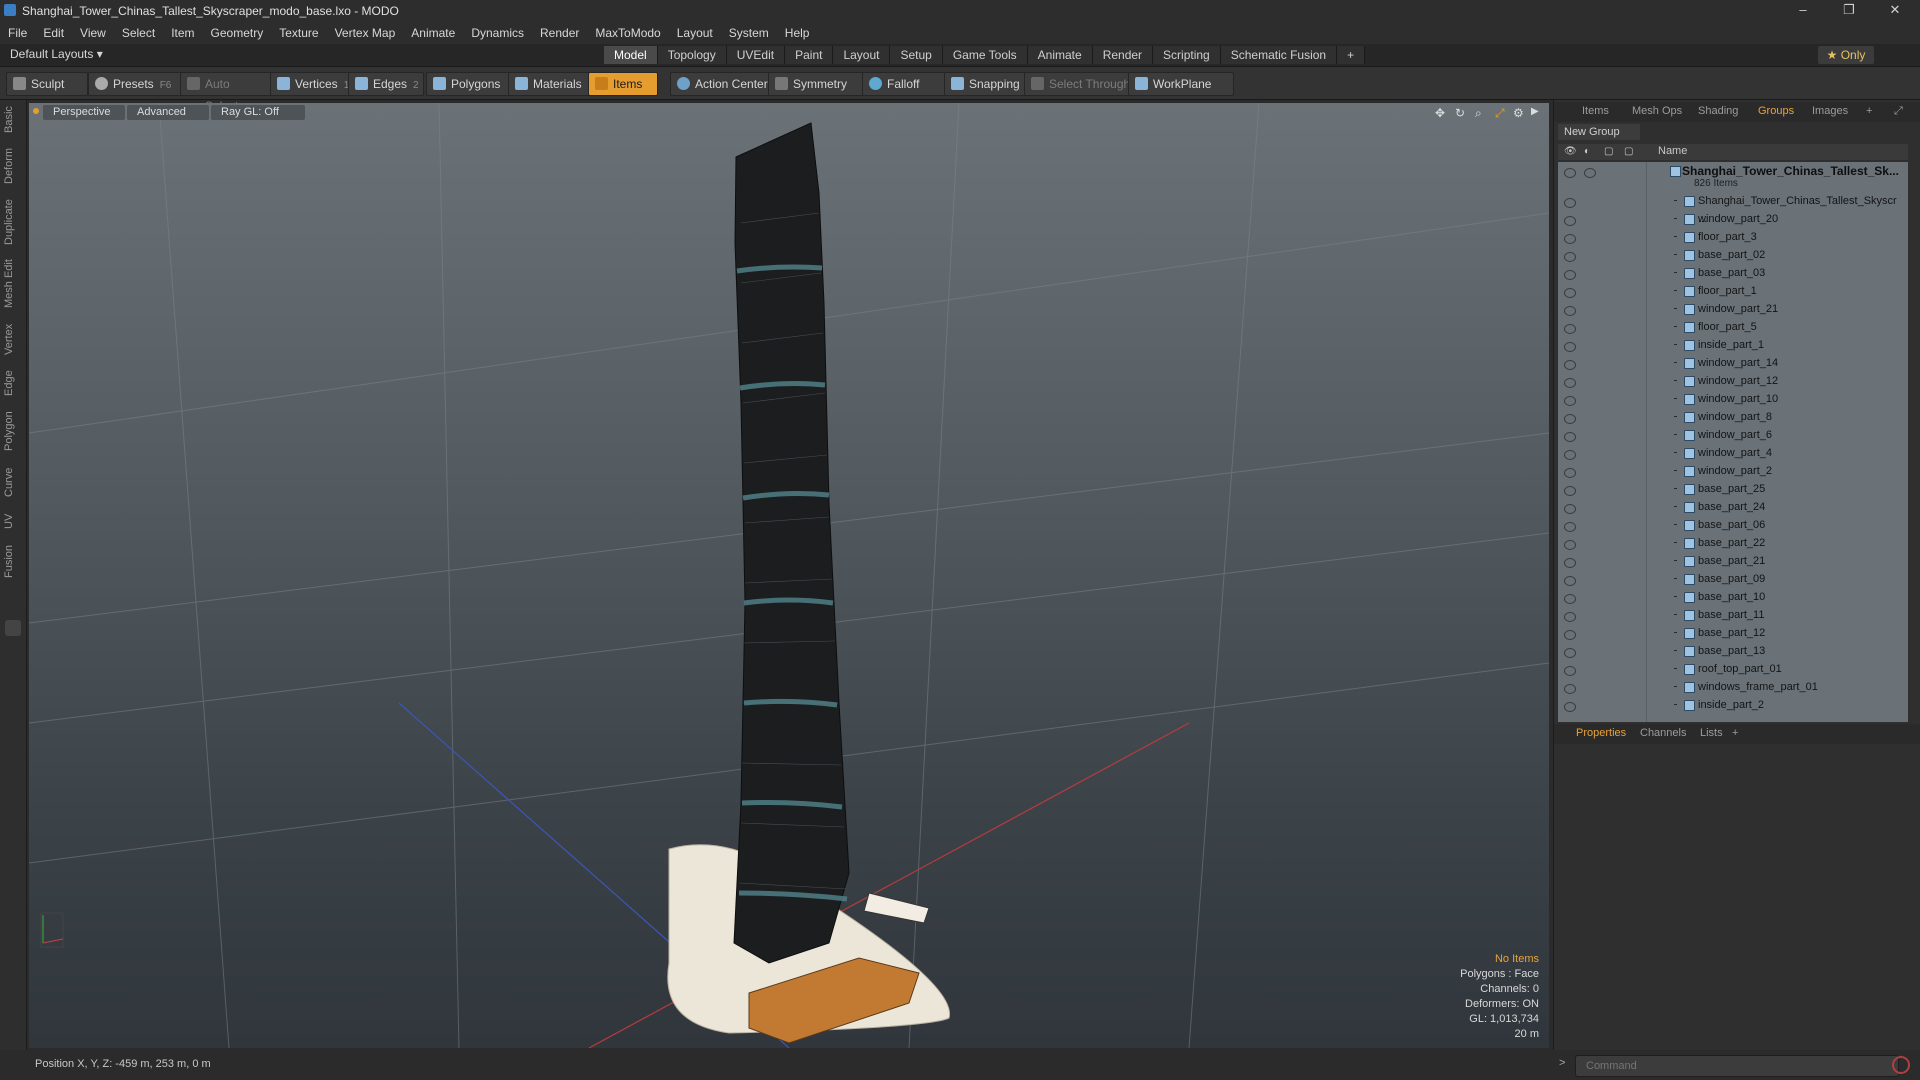  What do you see at coordinates (1733, 633) in the screenshot?
I see `list-item: base_part_12` at bounding box center [1733, 633].